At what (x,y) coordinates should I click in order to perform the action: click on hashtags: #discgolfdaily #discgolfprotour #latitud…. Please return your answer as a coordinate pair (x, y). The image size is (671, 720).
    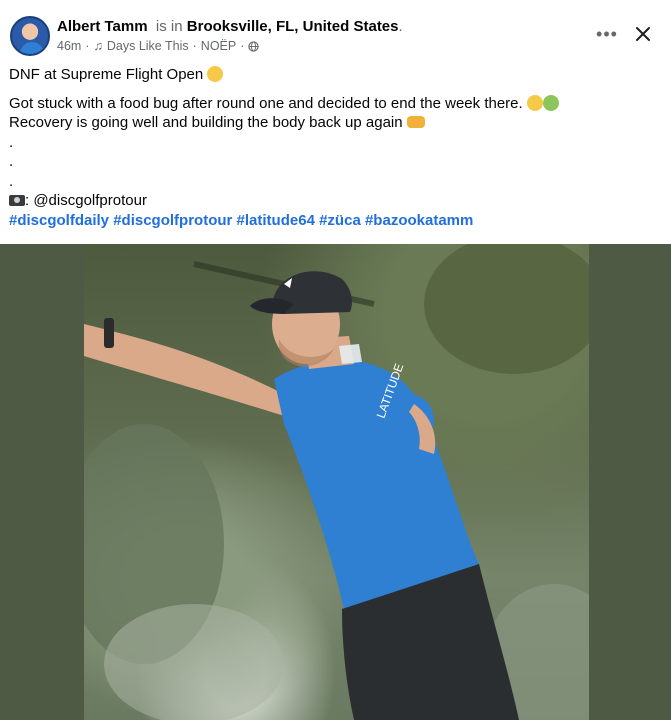
    Looking at the image, I should click on (334, 221).